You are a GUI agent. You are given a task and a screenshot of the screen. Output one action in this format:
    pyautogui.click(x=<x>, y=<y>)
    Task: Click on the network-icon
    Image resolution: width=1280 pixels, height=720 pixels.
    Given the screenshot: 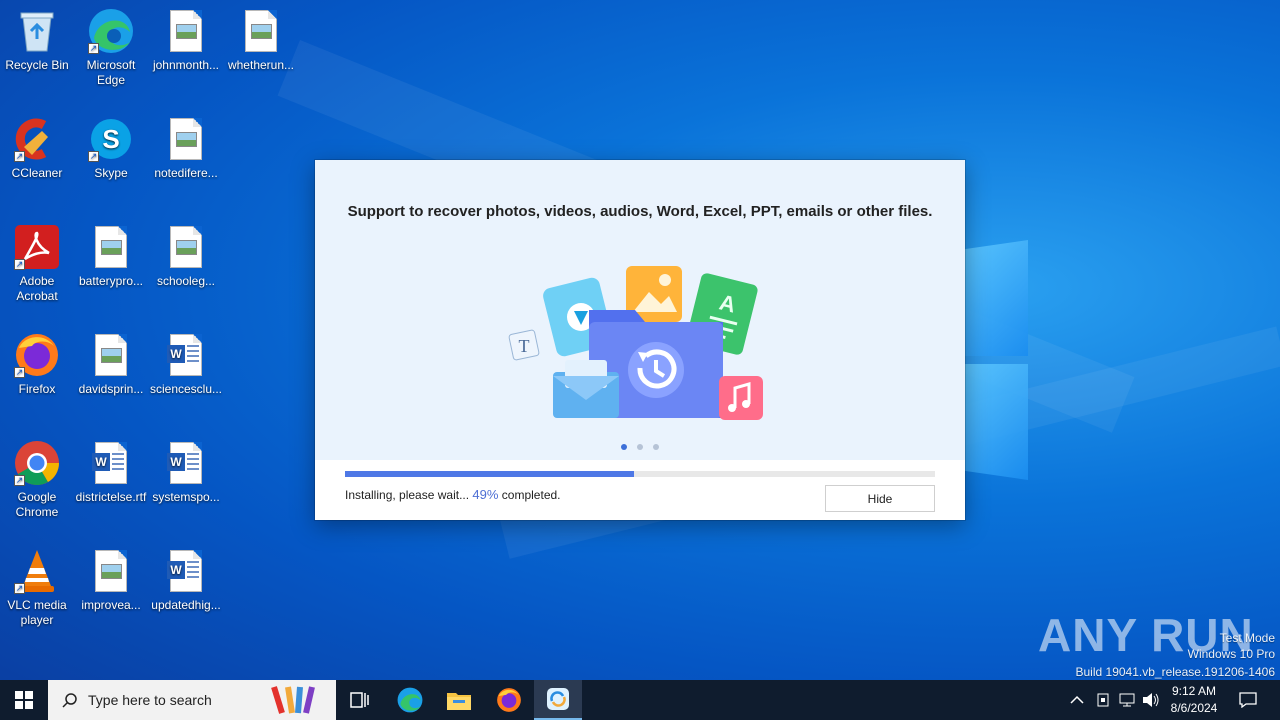 What is the action you would take?
    pyautogui.click(x=1127, y=700)
    